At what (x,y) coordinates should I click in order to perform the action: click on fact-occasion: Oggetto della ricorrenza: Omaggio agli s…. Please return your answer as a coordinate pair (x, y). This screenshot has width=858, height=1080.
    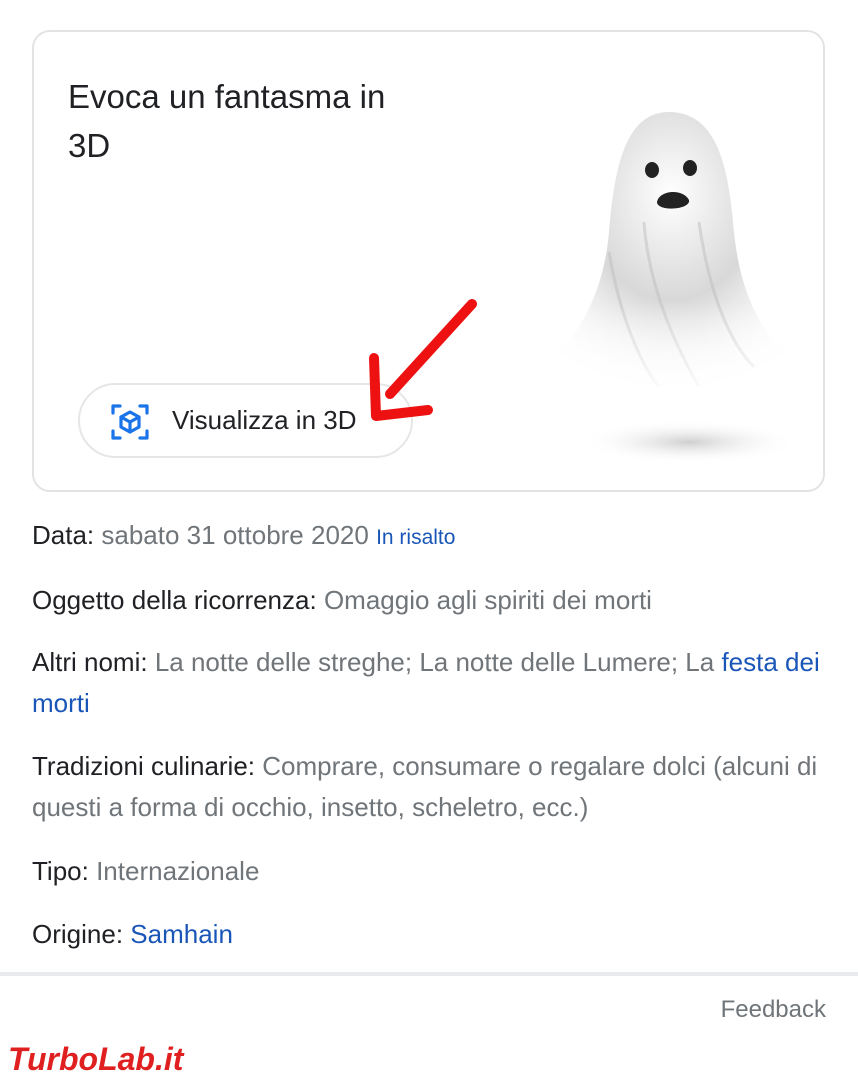
    Looking at the image, I should click on (342, 600).